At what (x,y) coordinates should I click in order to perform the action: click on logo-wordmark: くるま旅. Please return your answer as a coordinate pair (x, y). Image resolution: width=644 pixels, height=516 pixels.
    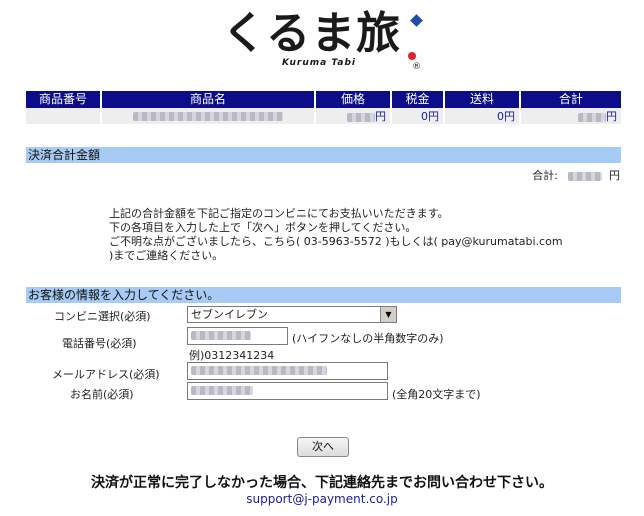
    Looking at the image, I should click on (312, 33).